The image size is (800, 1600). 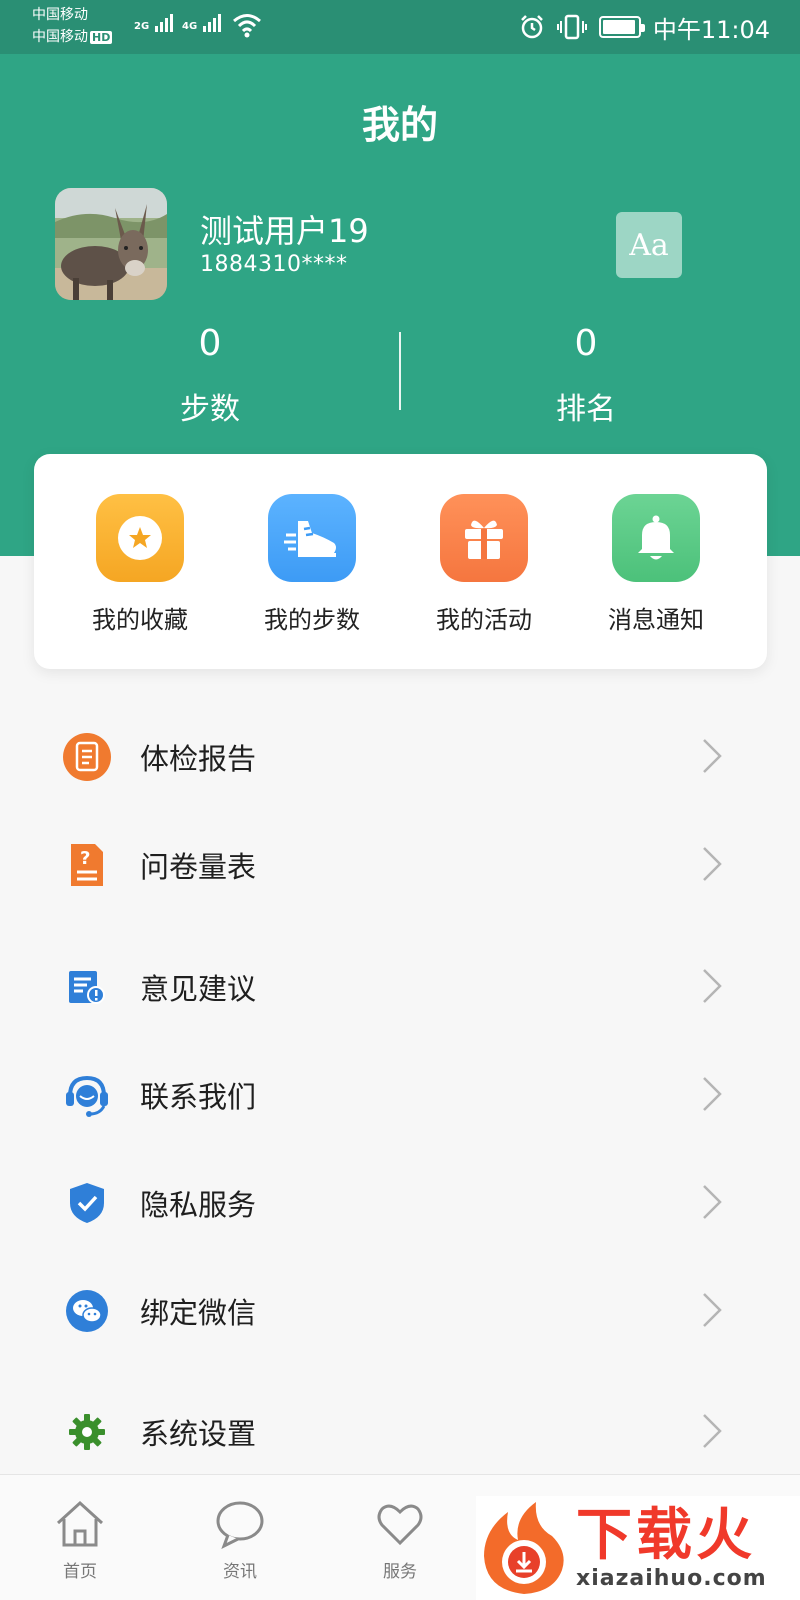 What do you see at coordinates (274, 264) in the screenshot?
I see `phone-number: 1884310****` at bounding box center [274, 264].